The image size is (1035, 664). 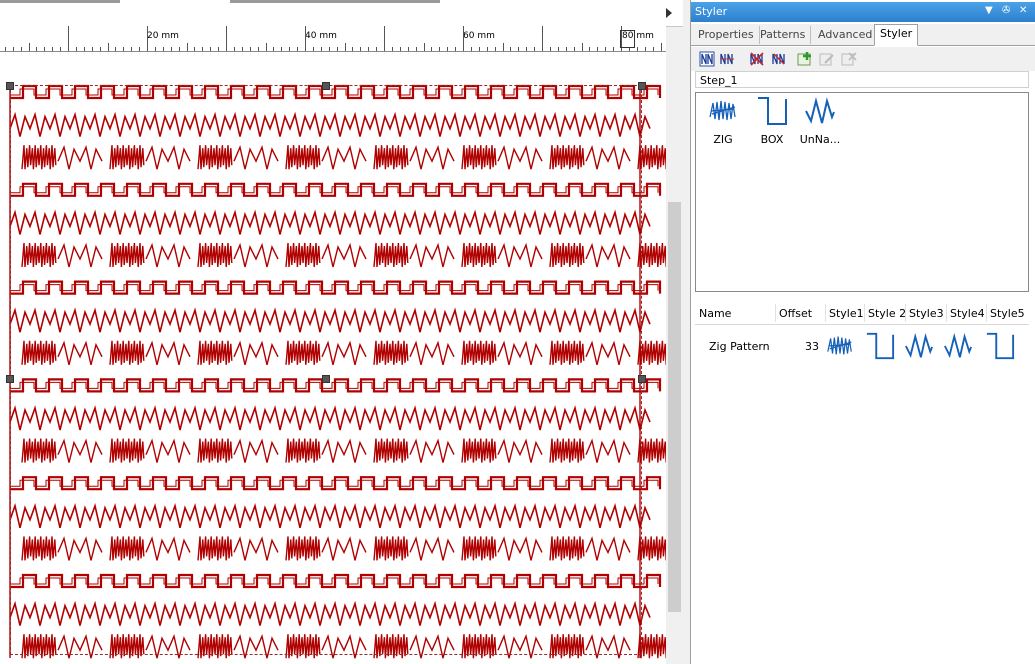 I want to click on tab-patterns: Patterns, so click(x=783, y=35).